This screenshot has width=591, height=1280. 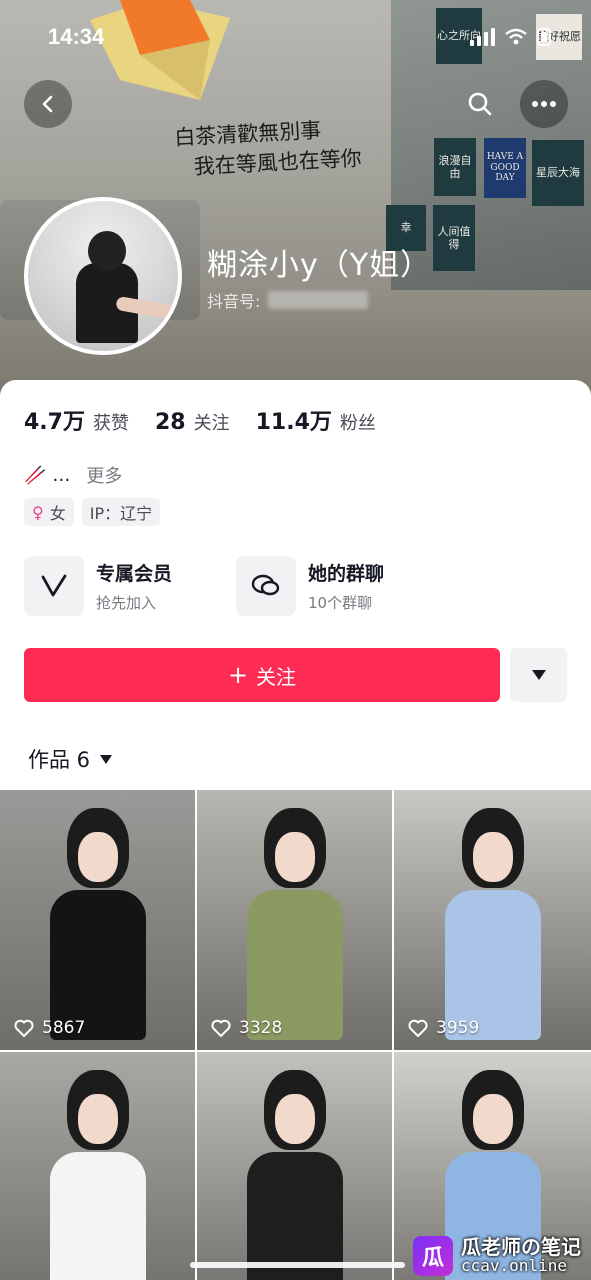 I want to click on watermark-line2: ccav.online, so click(x=514, y=1266).